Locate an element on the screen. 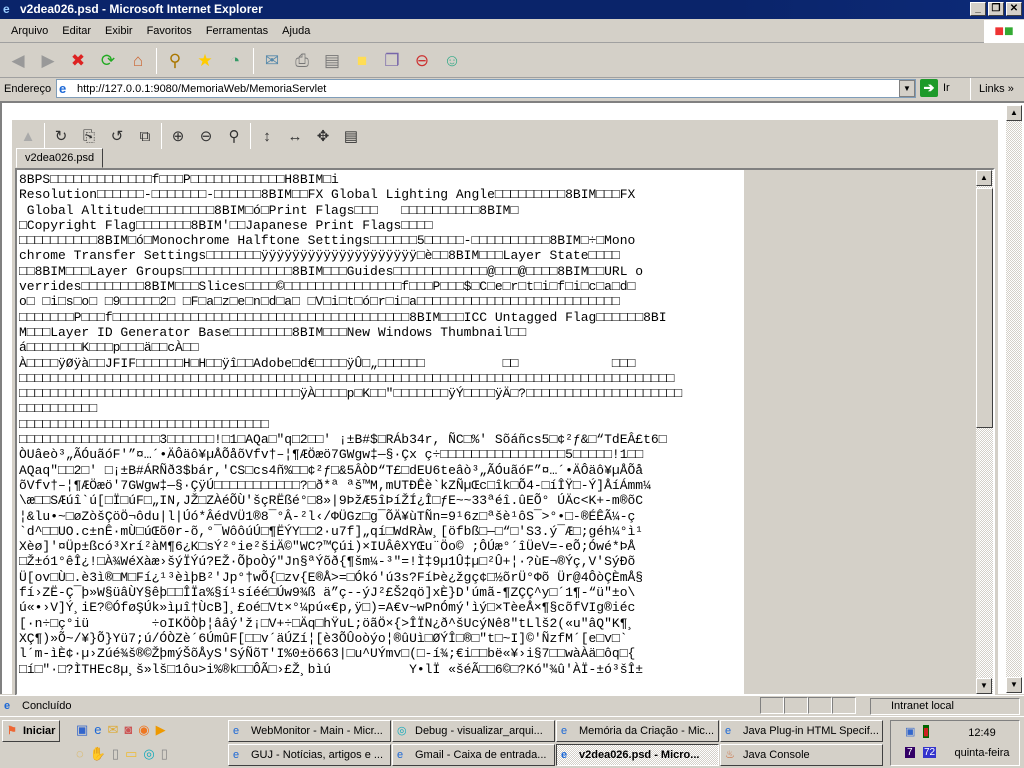  stop-icon: ✖ is located at coordinates (78, 61).